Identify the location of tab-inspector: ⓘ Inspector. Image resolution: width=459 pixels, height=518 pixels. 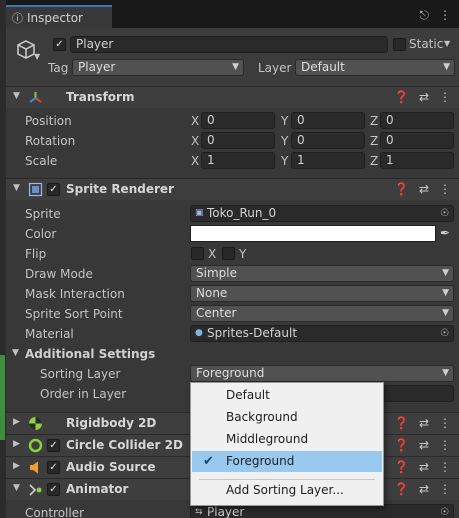
(59, 16).